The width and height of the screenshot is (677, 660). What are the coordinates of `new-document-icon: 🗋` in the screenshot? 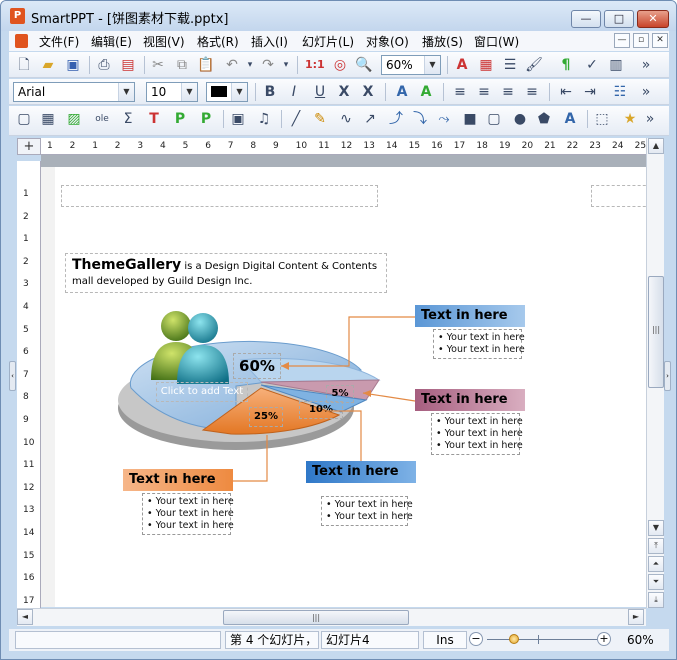 It's located at (24, 65).